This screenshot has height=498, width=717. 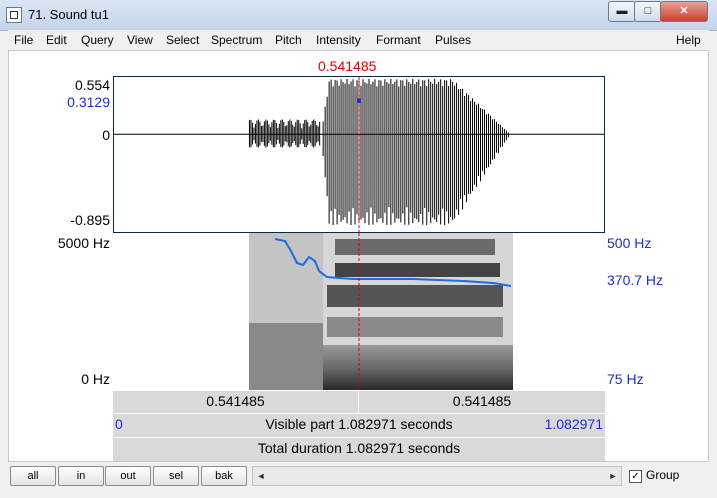 What do you see at coordinates (88, 102) in the screenshot?
I see `waveform-cursor-value: 0.3129` at bounding box center [88, 102].